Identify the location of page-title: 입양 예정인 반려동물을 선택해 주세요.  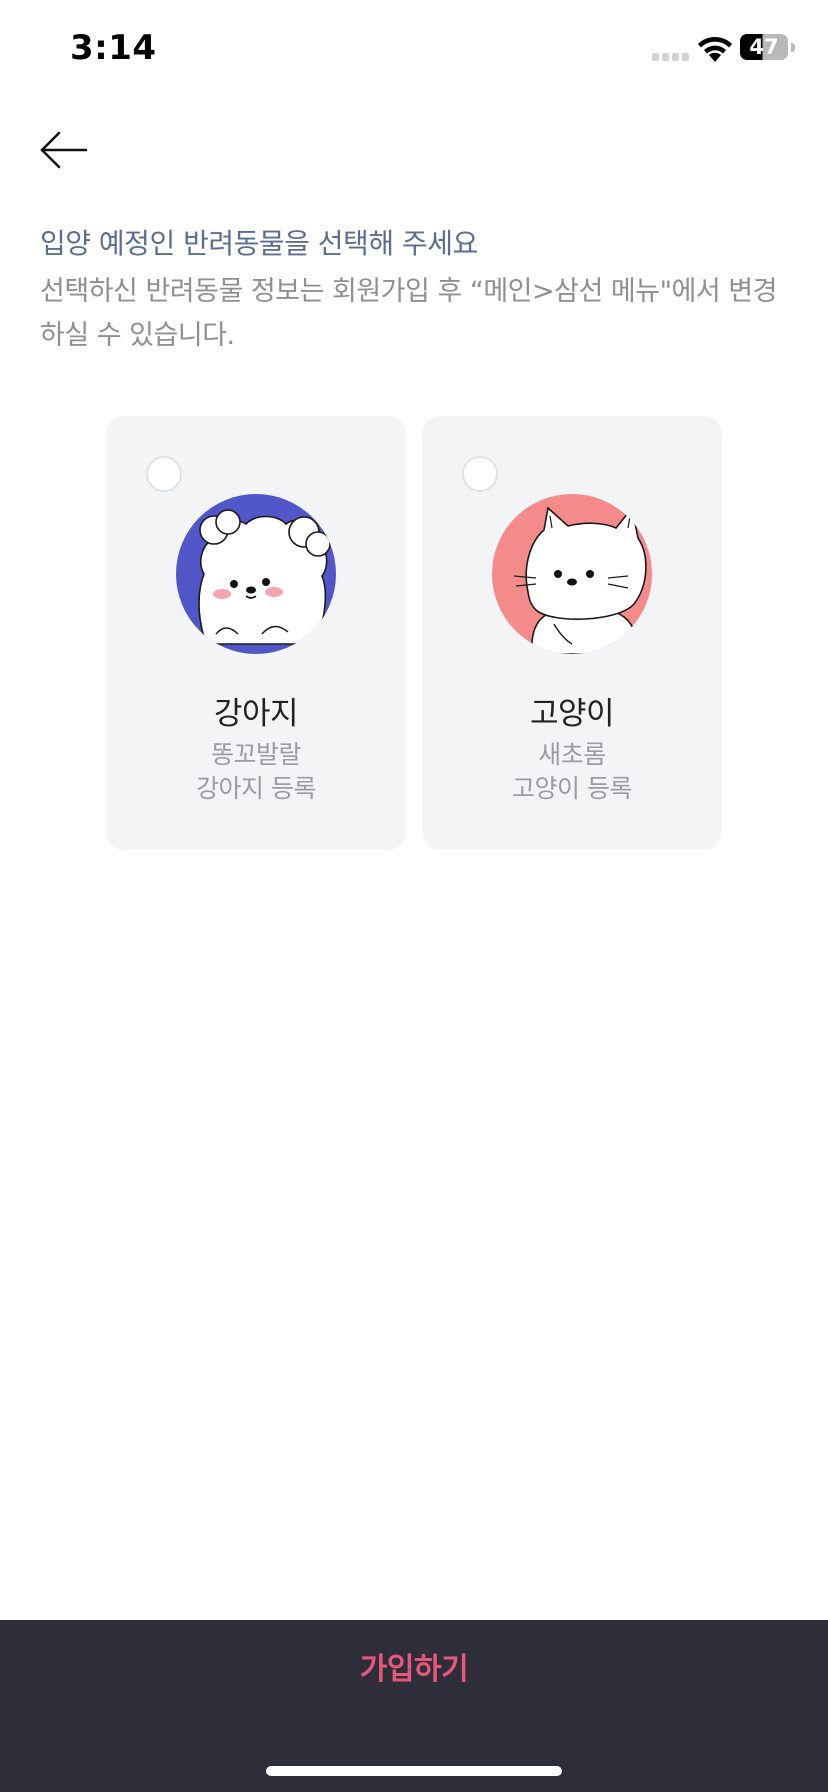
(259, 243).